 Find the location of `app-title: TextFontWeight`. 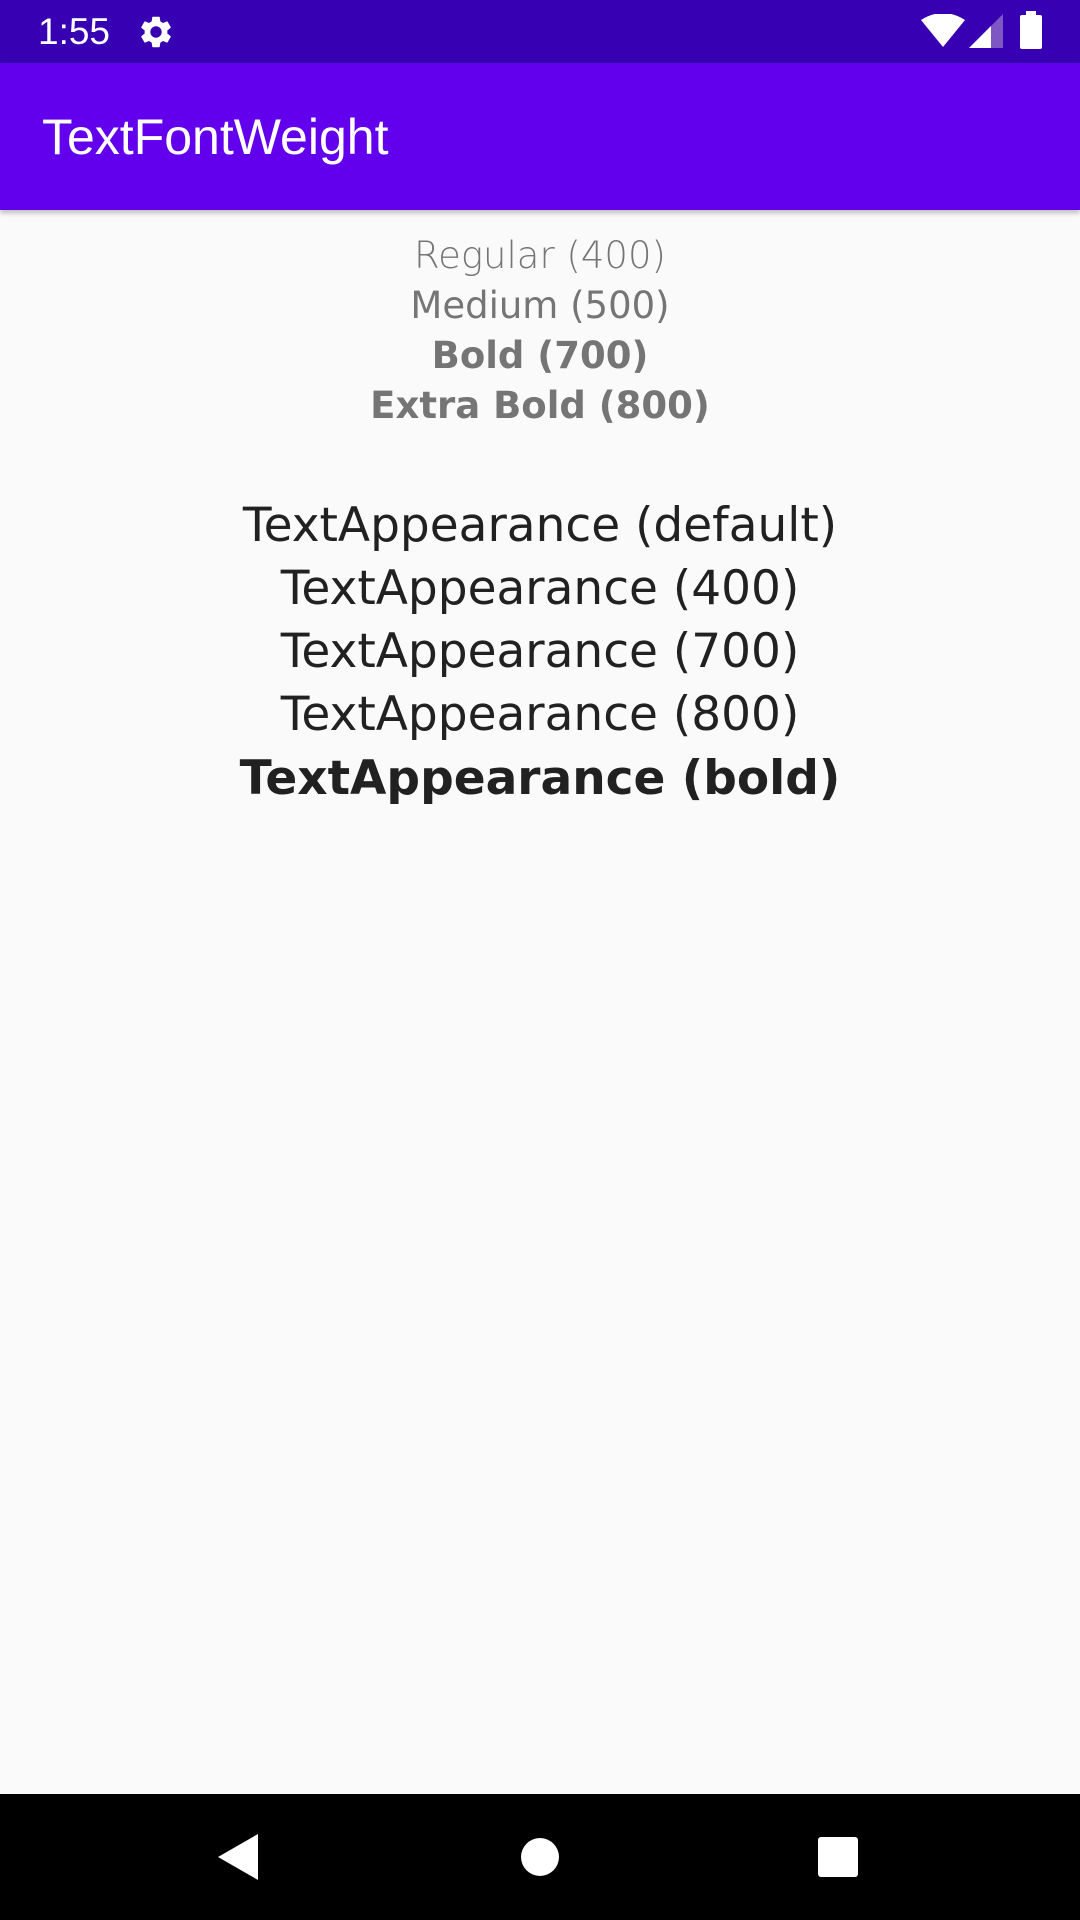

app-title: TextFontWeight is located at coordinates (215, 137).